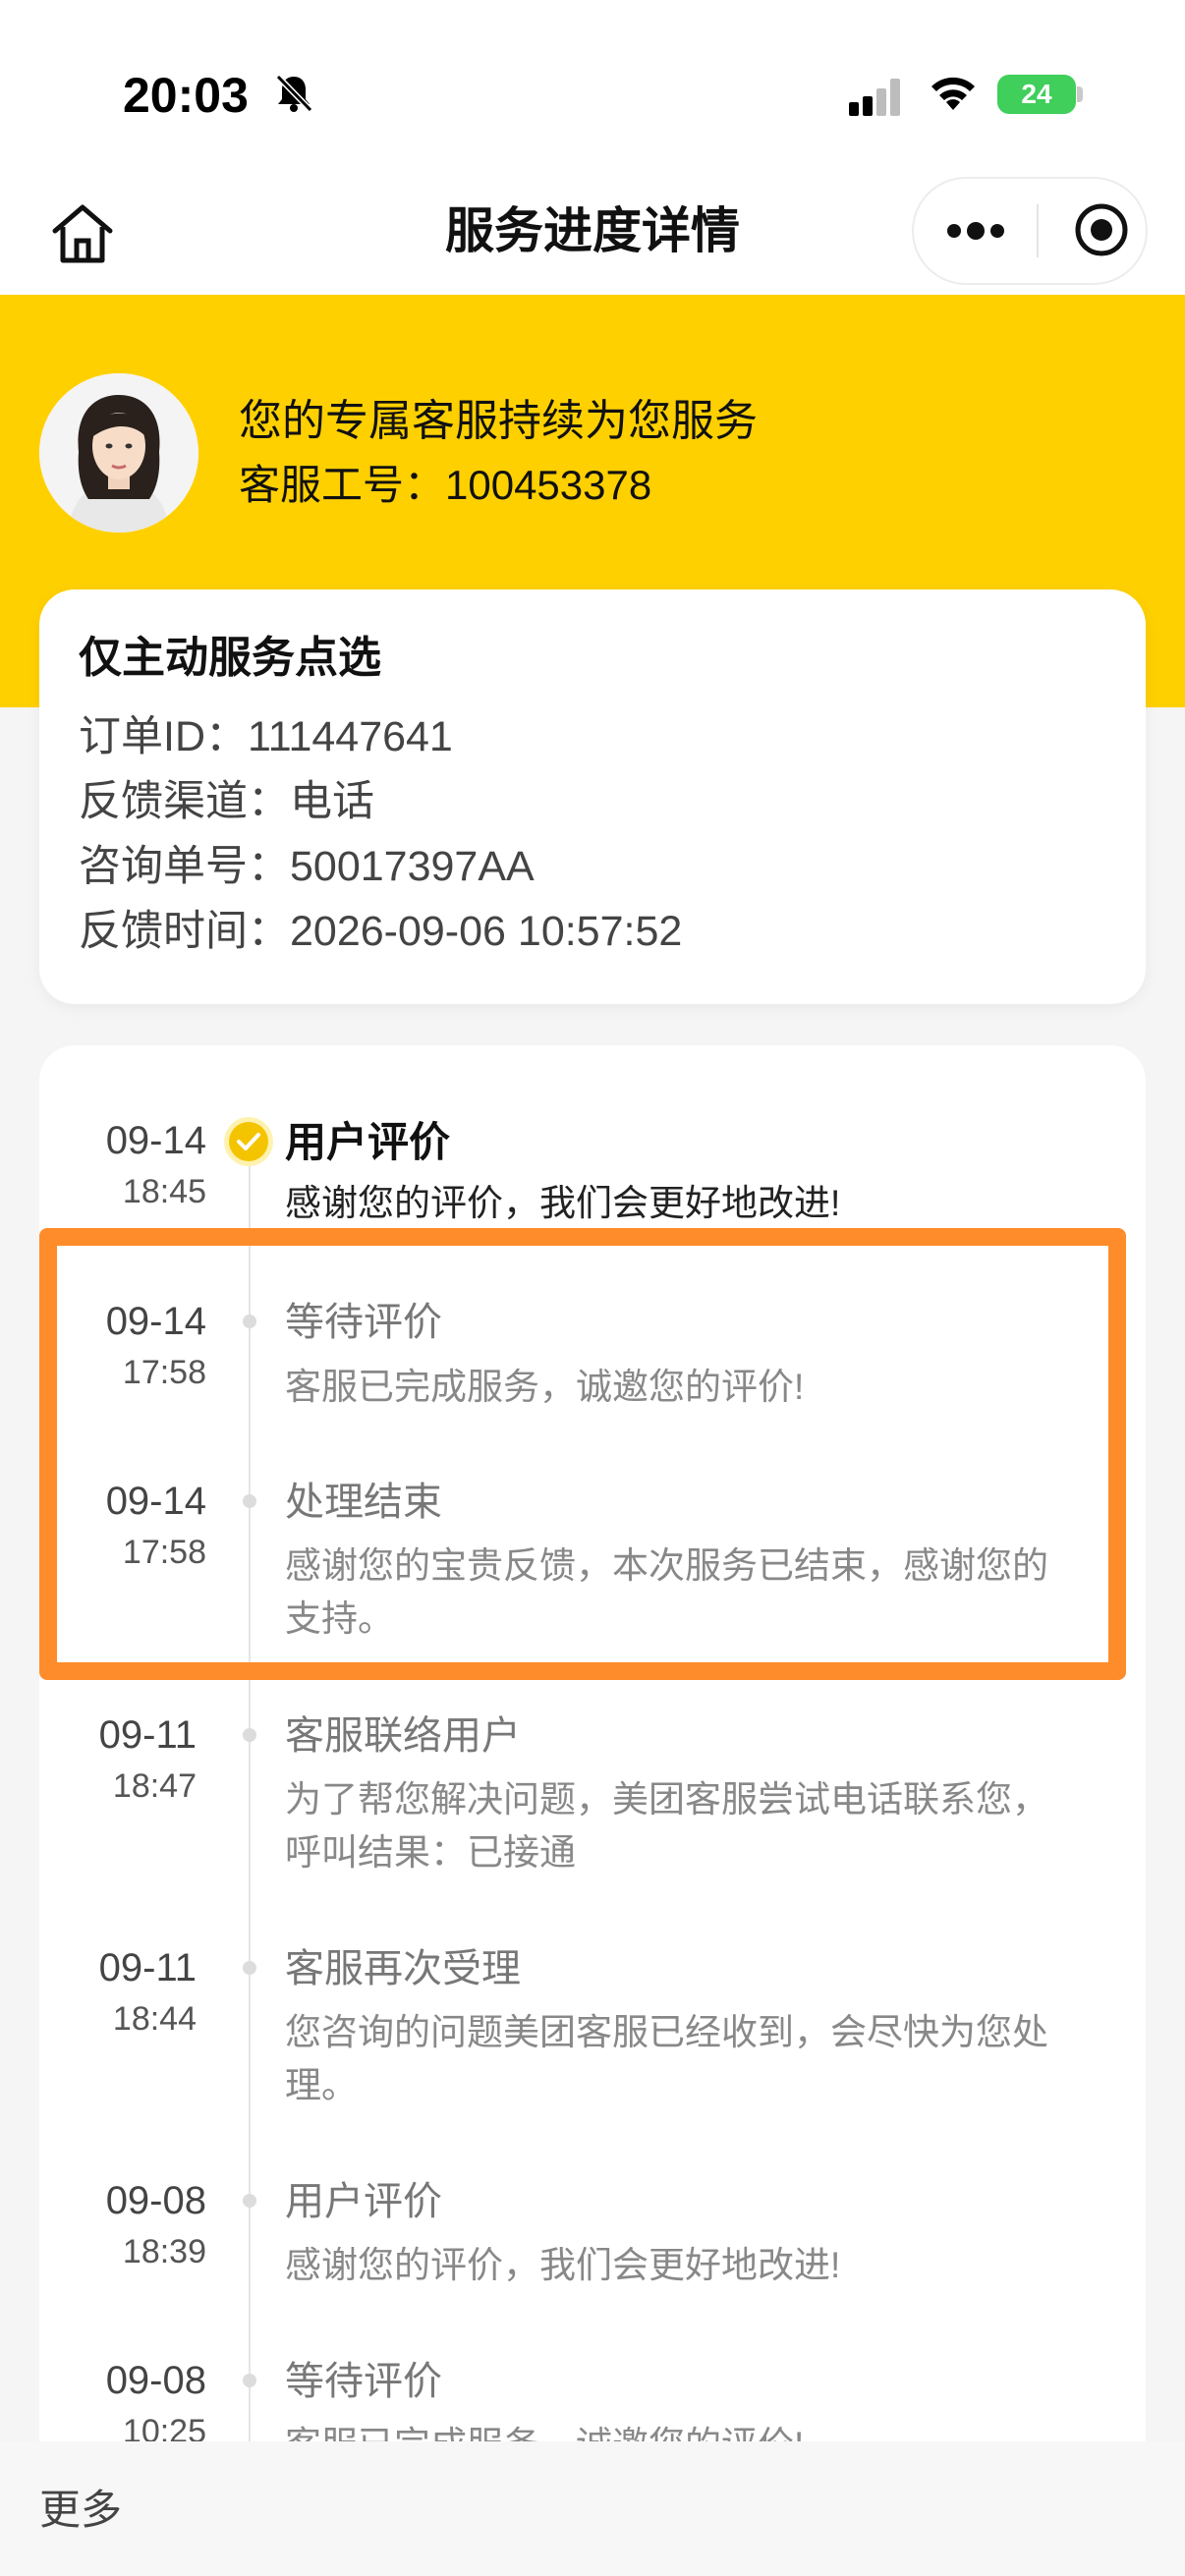 This screenshot has width=1185, height=2576. Describe the element at coordinates (230, 658) in the screenshot. I see `info-card-title: 仅主动服务点选` at that location.